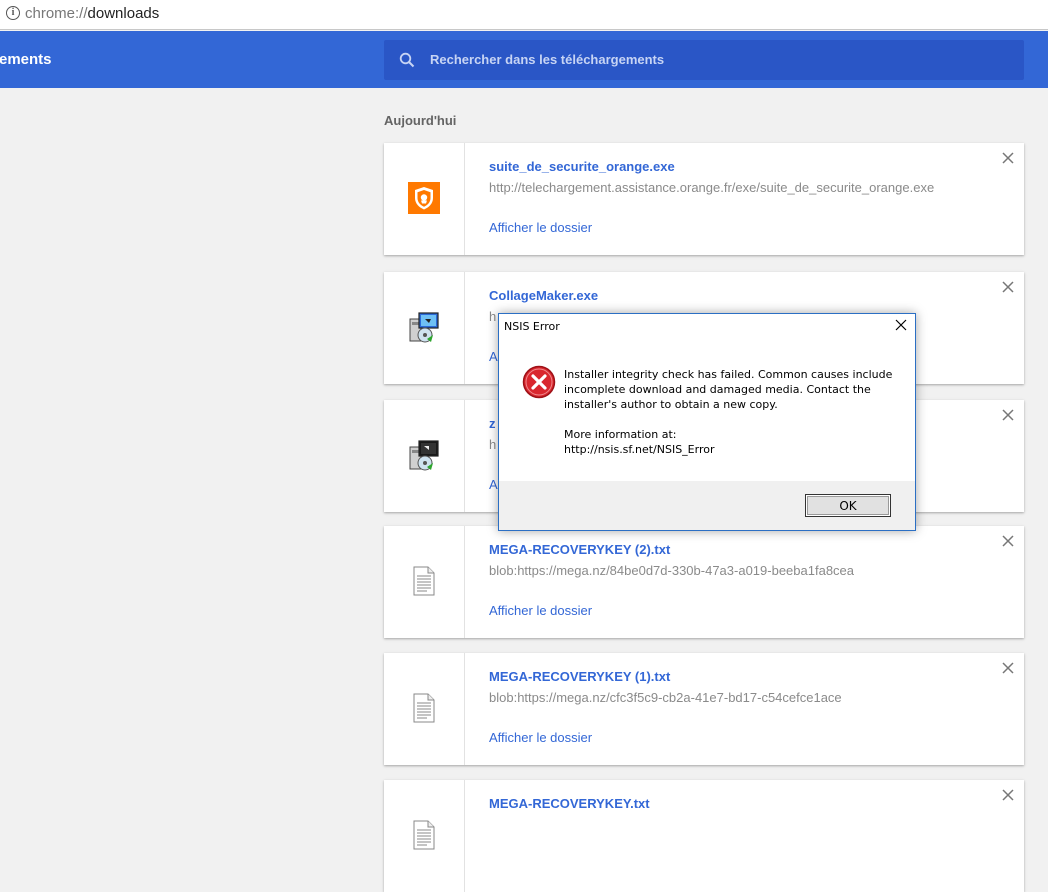 This screenshot has width=1048, height=892. Describe the element at coordinates (579, 549) in the screenshot. I see `download-file-name: MEGA-RECOVERYKEY (2).txt` at that location.